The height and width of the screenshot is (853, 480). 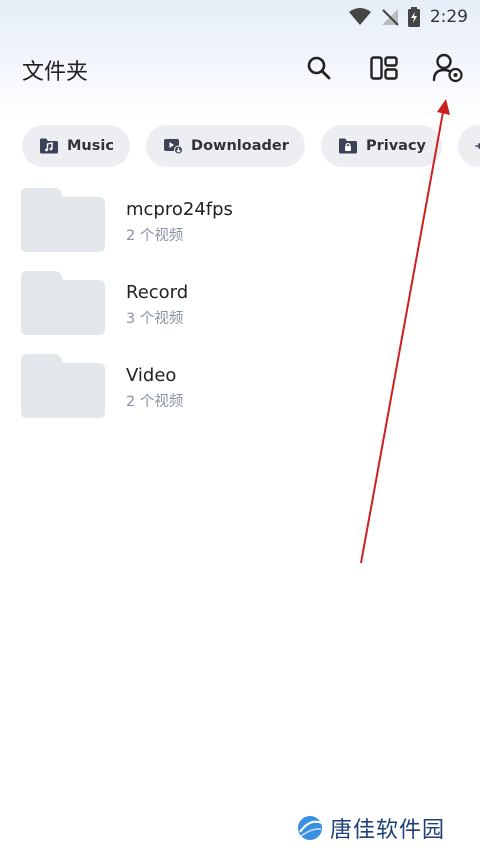 I want to click on share-icon, so click(x=477, y=146).